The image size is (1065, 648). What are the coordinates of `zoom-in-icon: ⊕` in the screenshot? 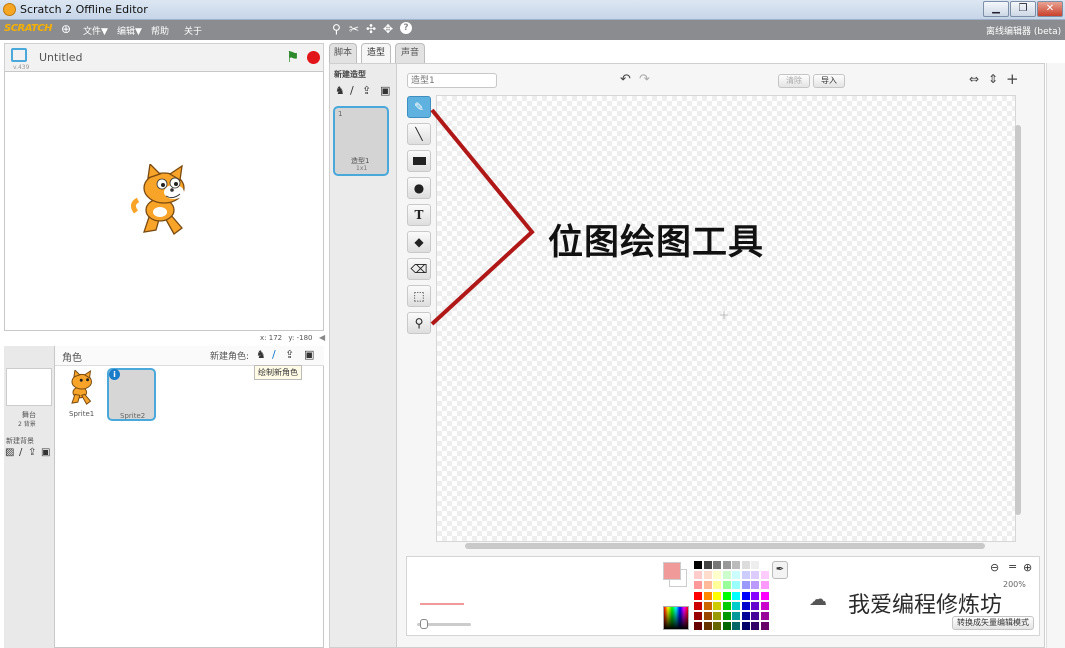 It's located at (1027, 567).